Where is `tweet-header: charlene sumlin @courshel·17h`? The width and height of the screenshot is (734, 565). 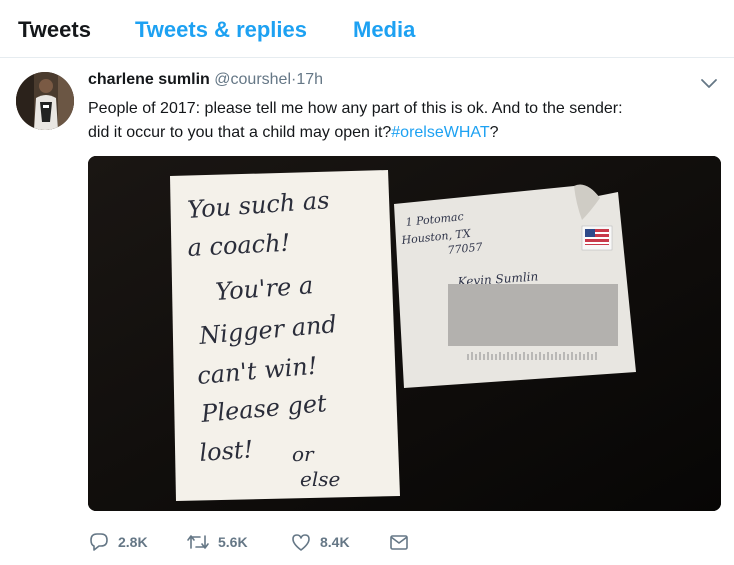
tweet-header: charlene sumlin @courshel·17h is located at coordinates (205, 80).